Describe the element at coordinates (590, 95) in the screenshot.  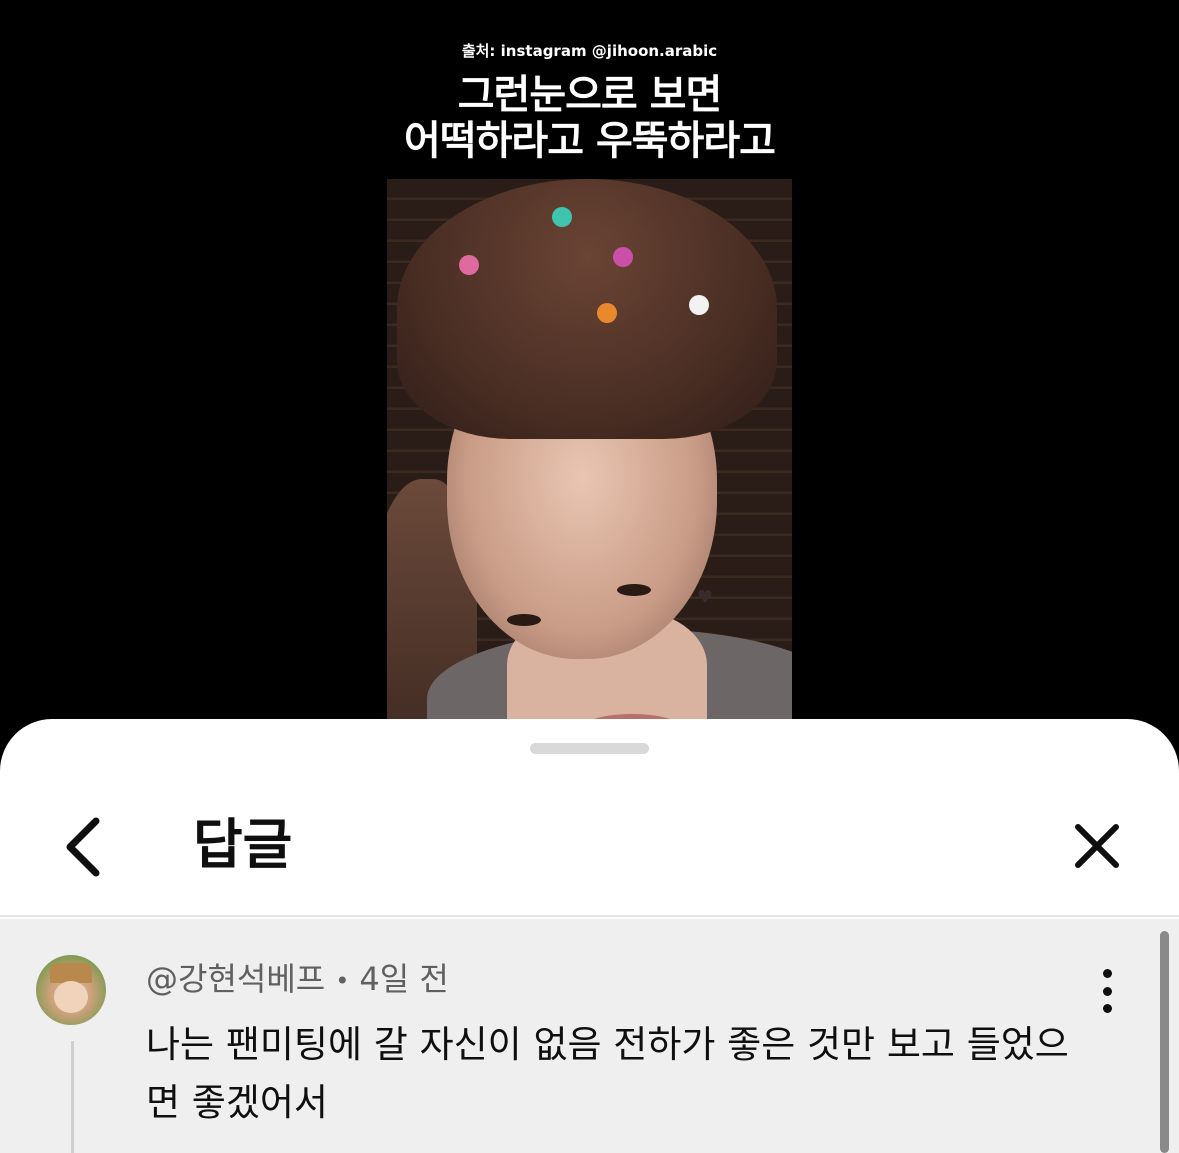
I see `video-title-line-1: 그런눈으로 보면` at that location.